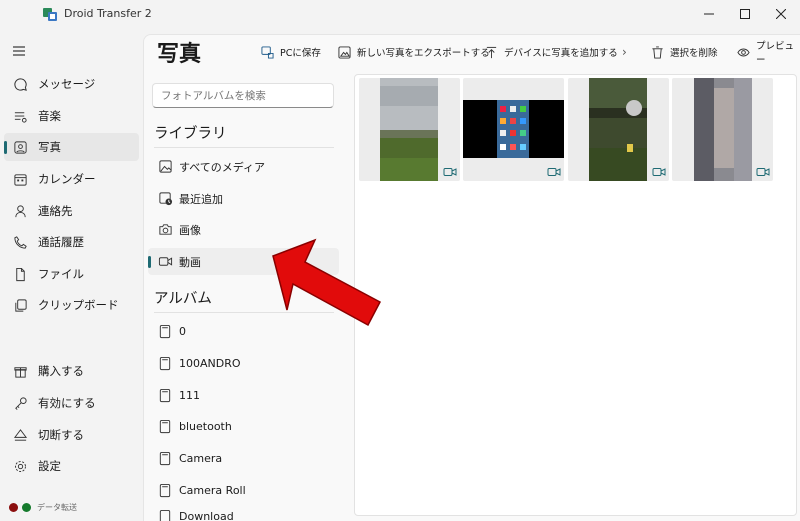 The width and height of the screenshot is (800, 521). Describe the element at coordinates (300, 53) in the screenshot. I see `save-to-pc-label: PCに保存` at that location.